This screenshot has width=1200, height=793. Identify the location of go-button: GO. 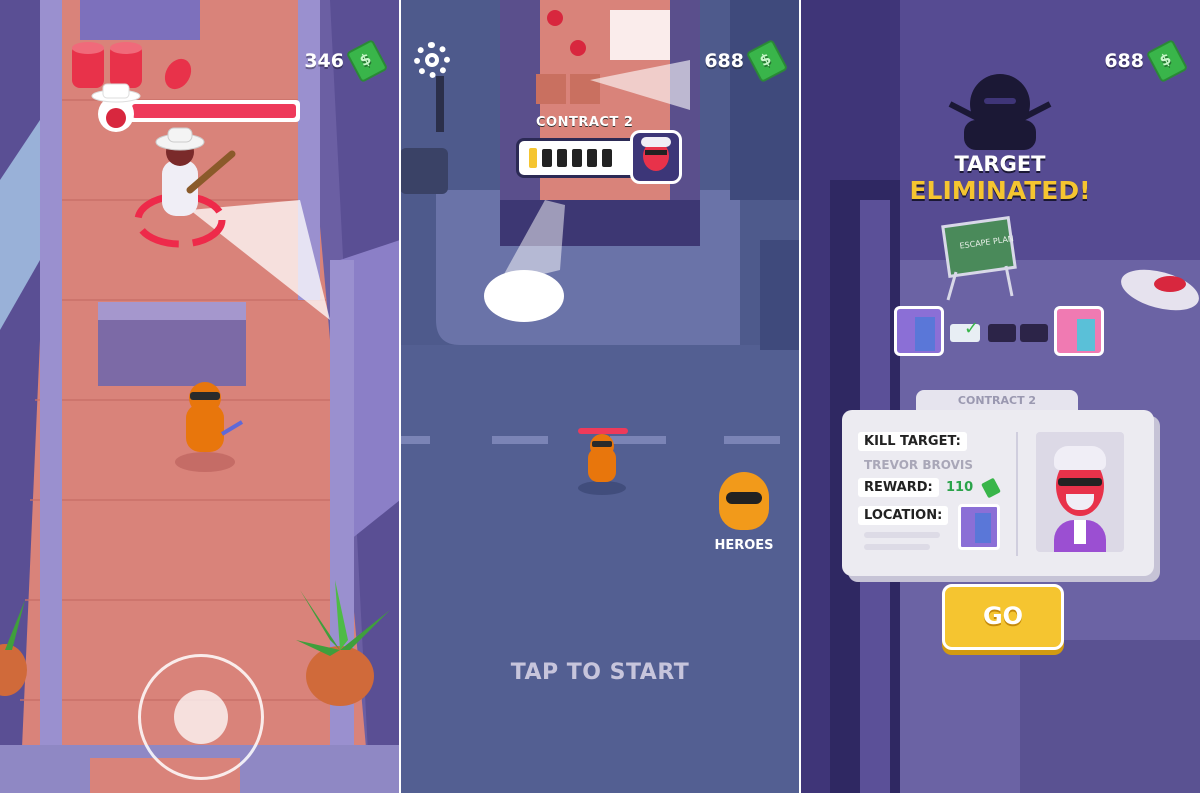
(1003, 617).